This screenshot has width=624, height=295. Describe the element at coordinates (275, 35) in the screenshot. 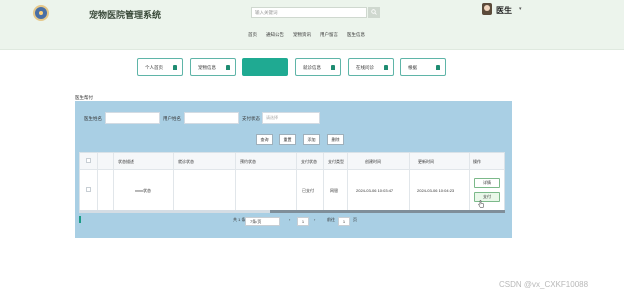

I see `nav-notice: 通知公告` at that location.